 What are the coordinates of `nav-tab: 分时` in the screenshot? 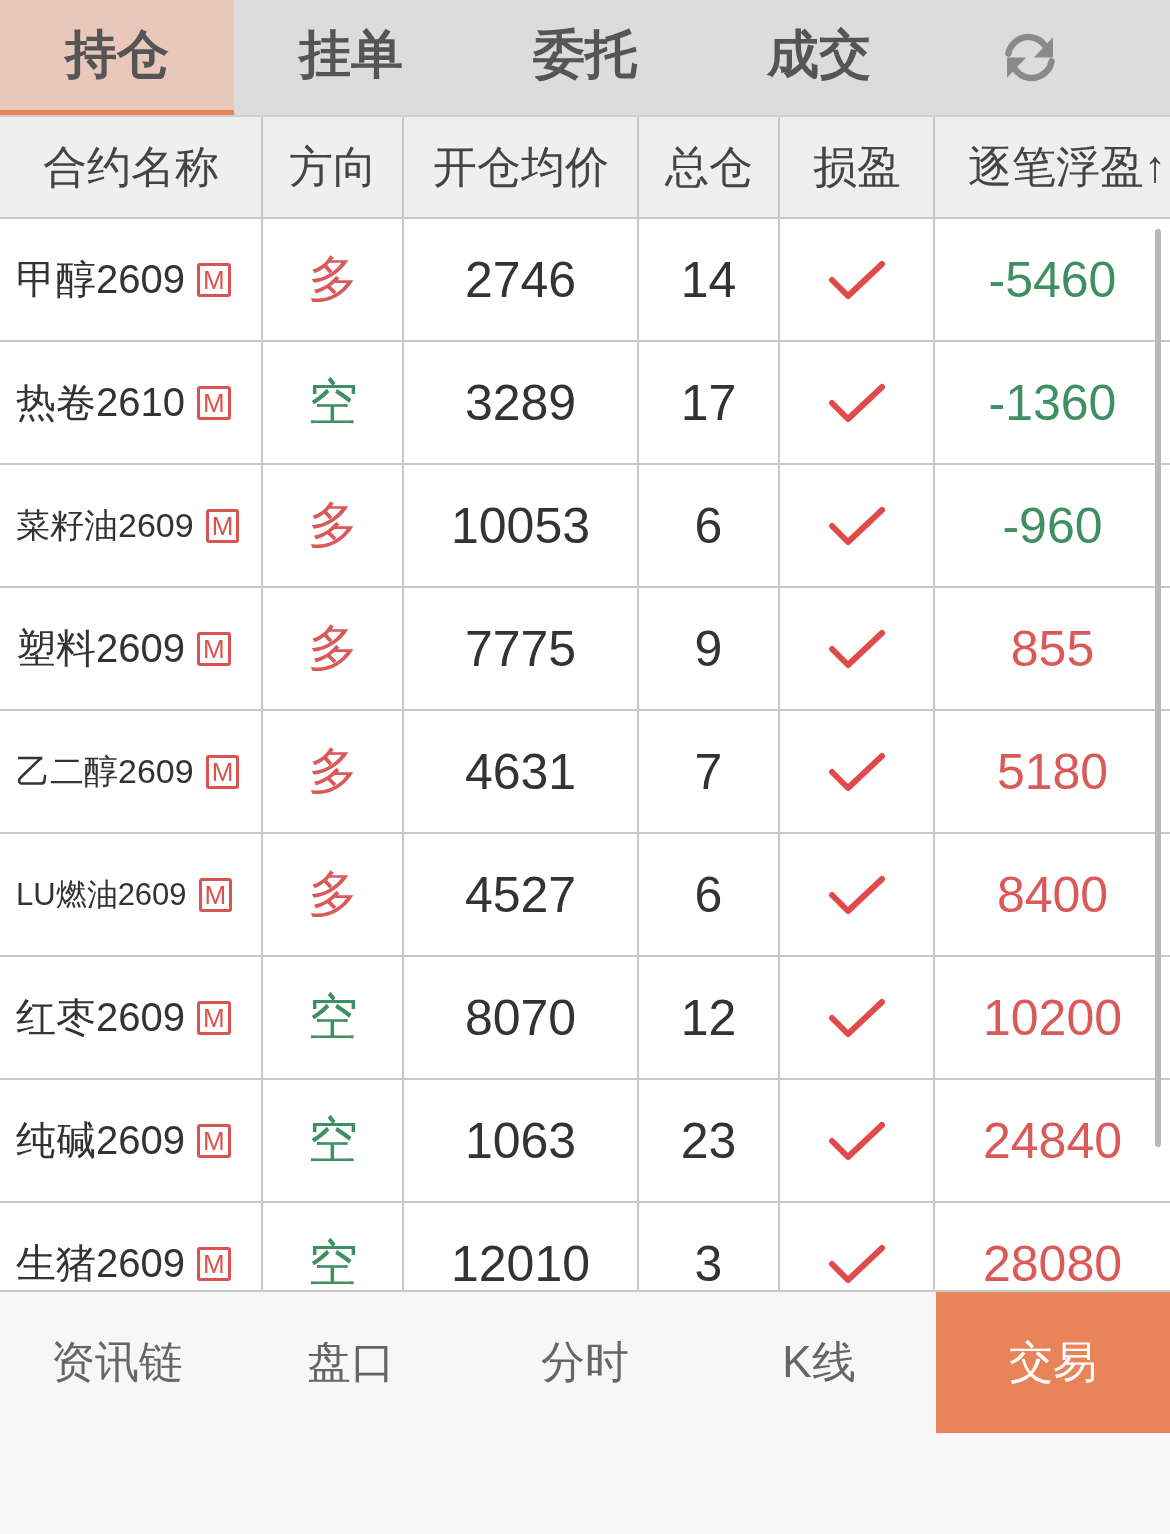 It's located at (585, 1362).